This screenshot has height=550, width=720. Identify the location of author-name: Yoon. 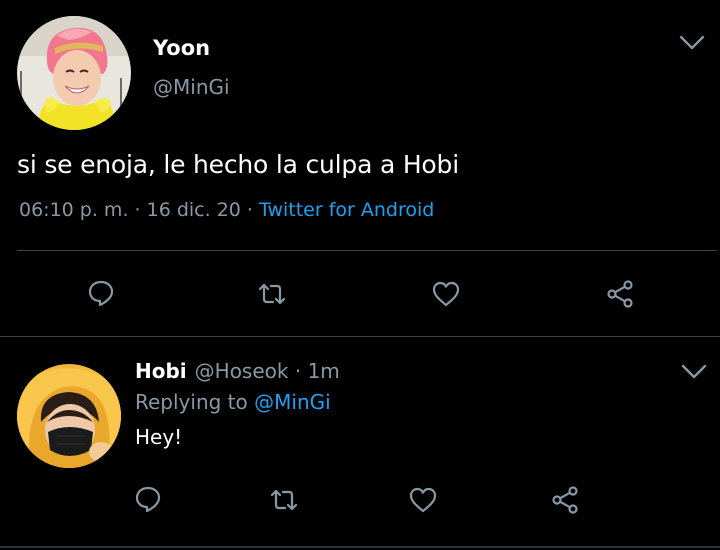
(181, 48).